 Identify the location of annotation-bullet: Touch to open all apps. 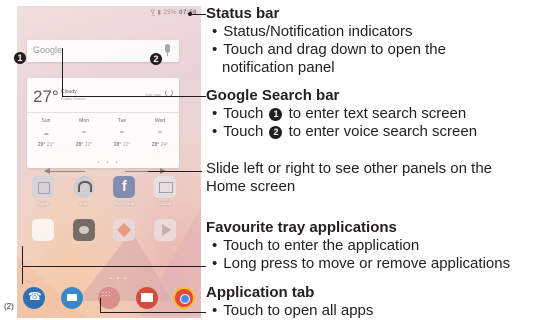
(289, 311).